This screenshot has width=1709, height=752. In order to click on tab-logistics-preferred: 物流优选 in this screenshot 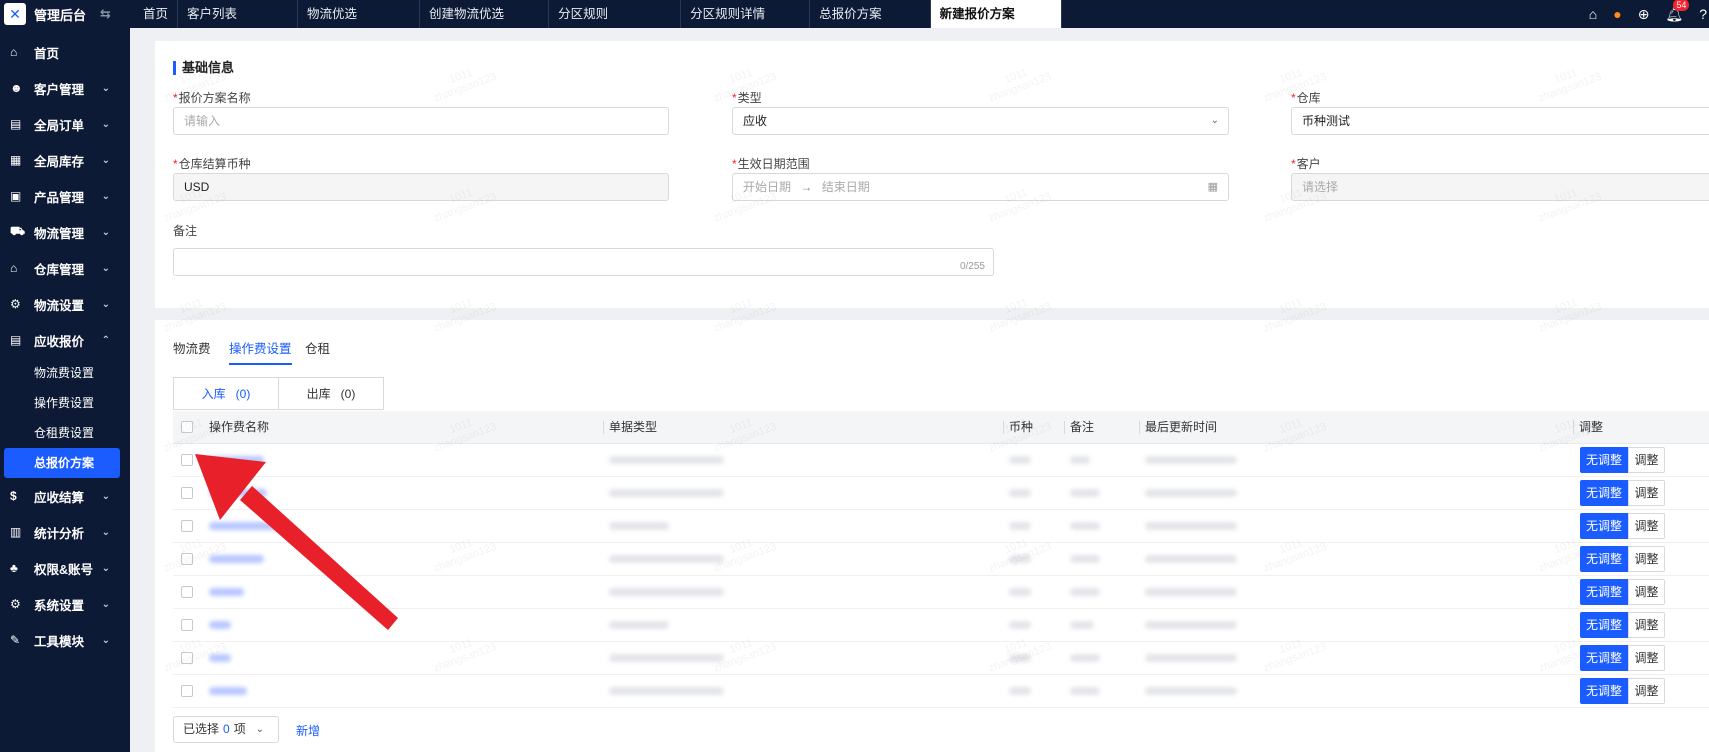, I will do `click(359, 14)`.